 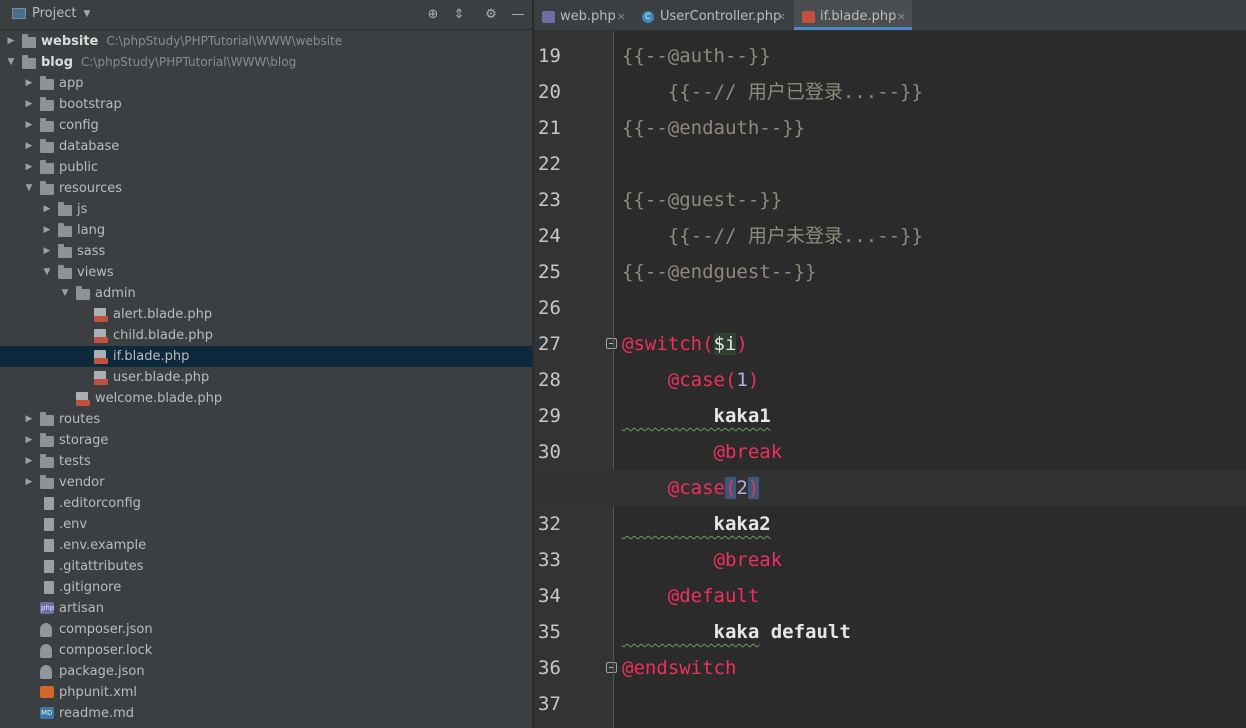 I want to click on tree-item-env-example: .env.example, so click(x=266, y=545).